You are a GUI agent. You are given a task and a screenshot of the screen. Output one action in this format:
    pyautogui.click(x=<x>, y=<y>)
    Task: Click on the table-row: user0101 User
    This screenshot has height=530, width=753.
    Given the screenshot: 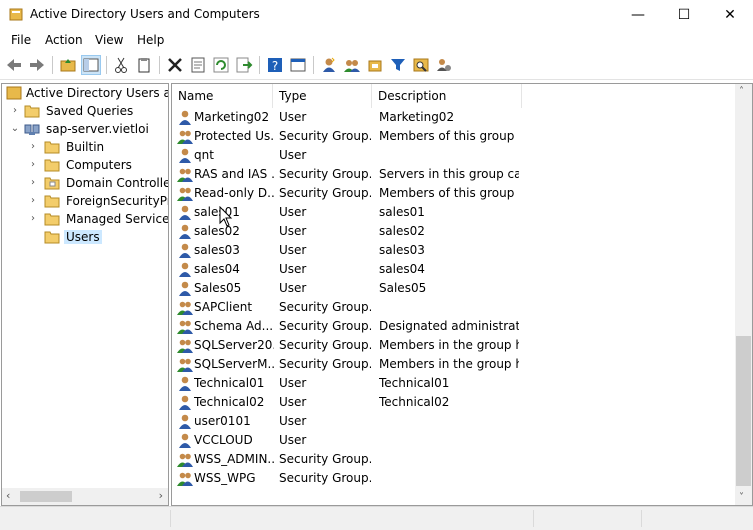 What is the action you would take?
    pyautogui.click(x=452, y=421)
    